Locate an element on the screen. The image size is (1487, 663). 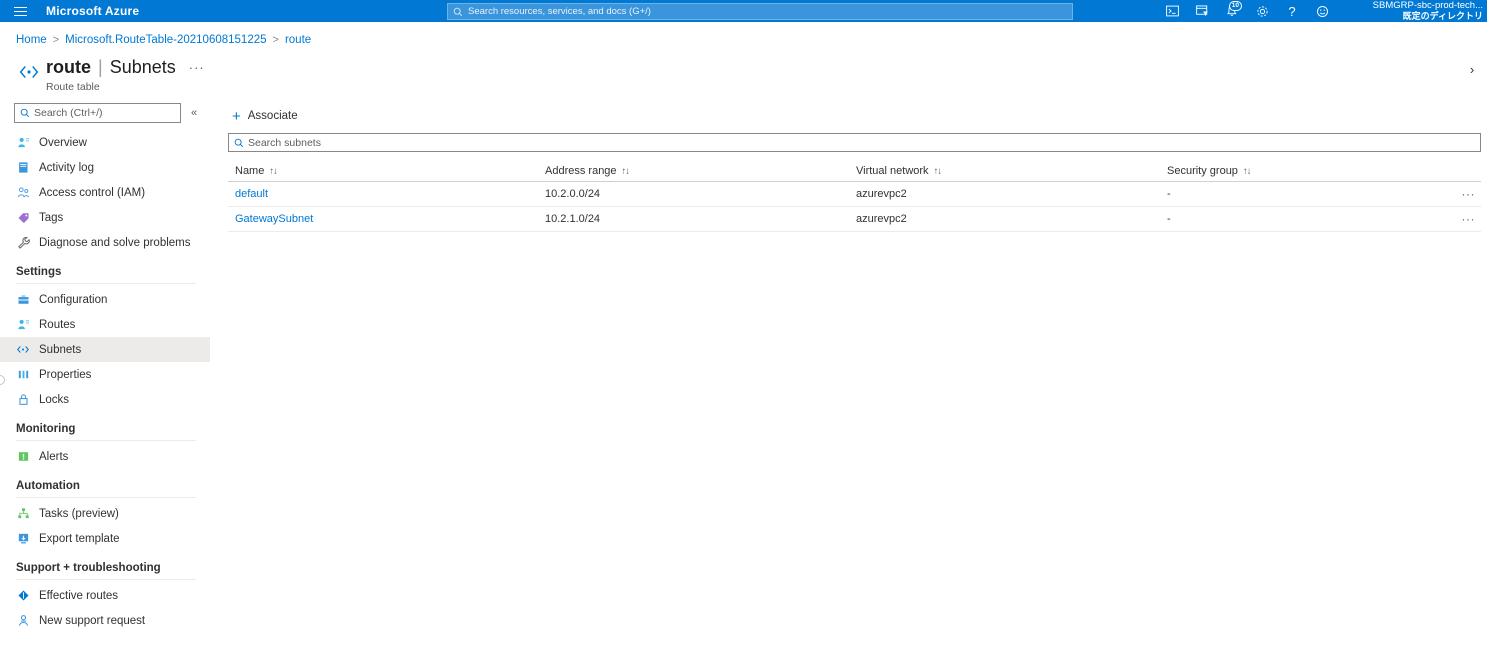
sidebar-item-activity-log: Activity log is located at coordinates (105, 167).